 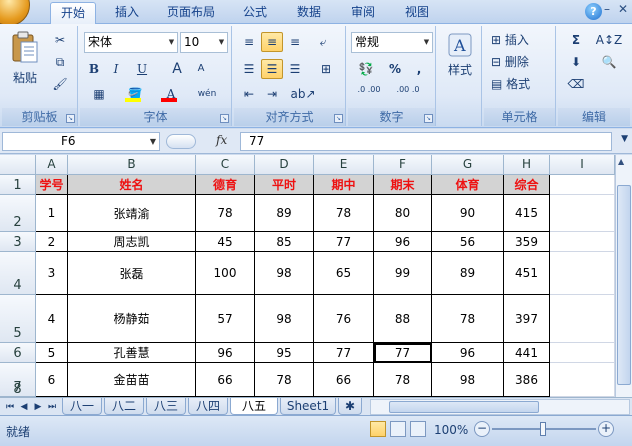 What do you see at coordinates (520, 62) in the screenshot?
I see `delete-cells-button: ⊟ 删除` at bounding box center [520, 62].